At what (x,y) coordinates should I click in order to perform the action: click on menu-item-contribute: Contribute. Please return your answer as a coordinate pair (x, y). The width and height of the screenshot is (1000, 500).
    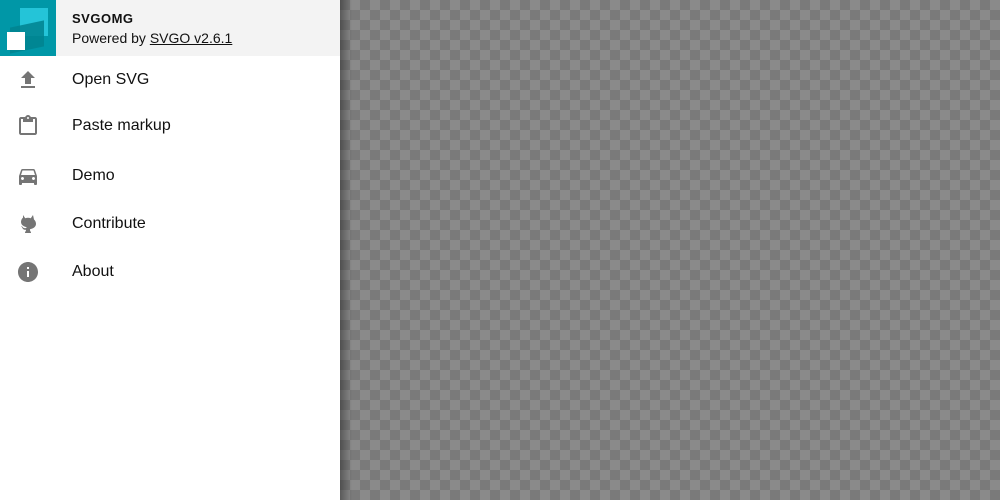
    Looking at the image, I should click on (170, 224).